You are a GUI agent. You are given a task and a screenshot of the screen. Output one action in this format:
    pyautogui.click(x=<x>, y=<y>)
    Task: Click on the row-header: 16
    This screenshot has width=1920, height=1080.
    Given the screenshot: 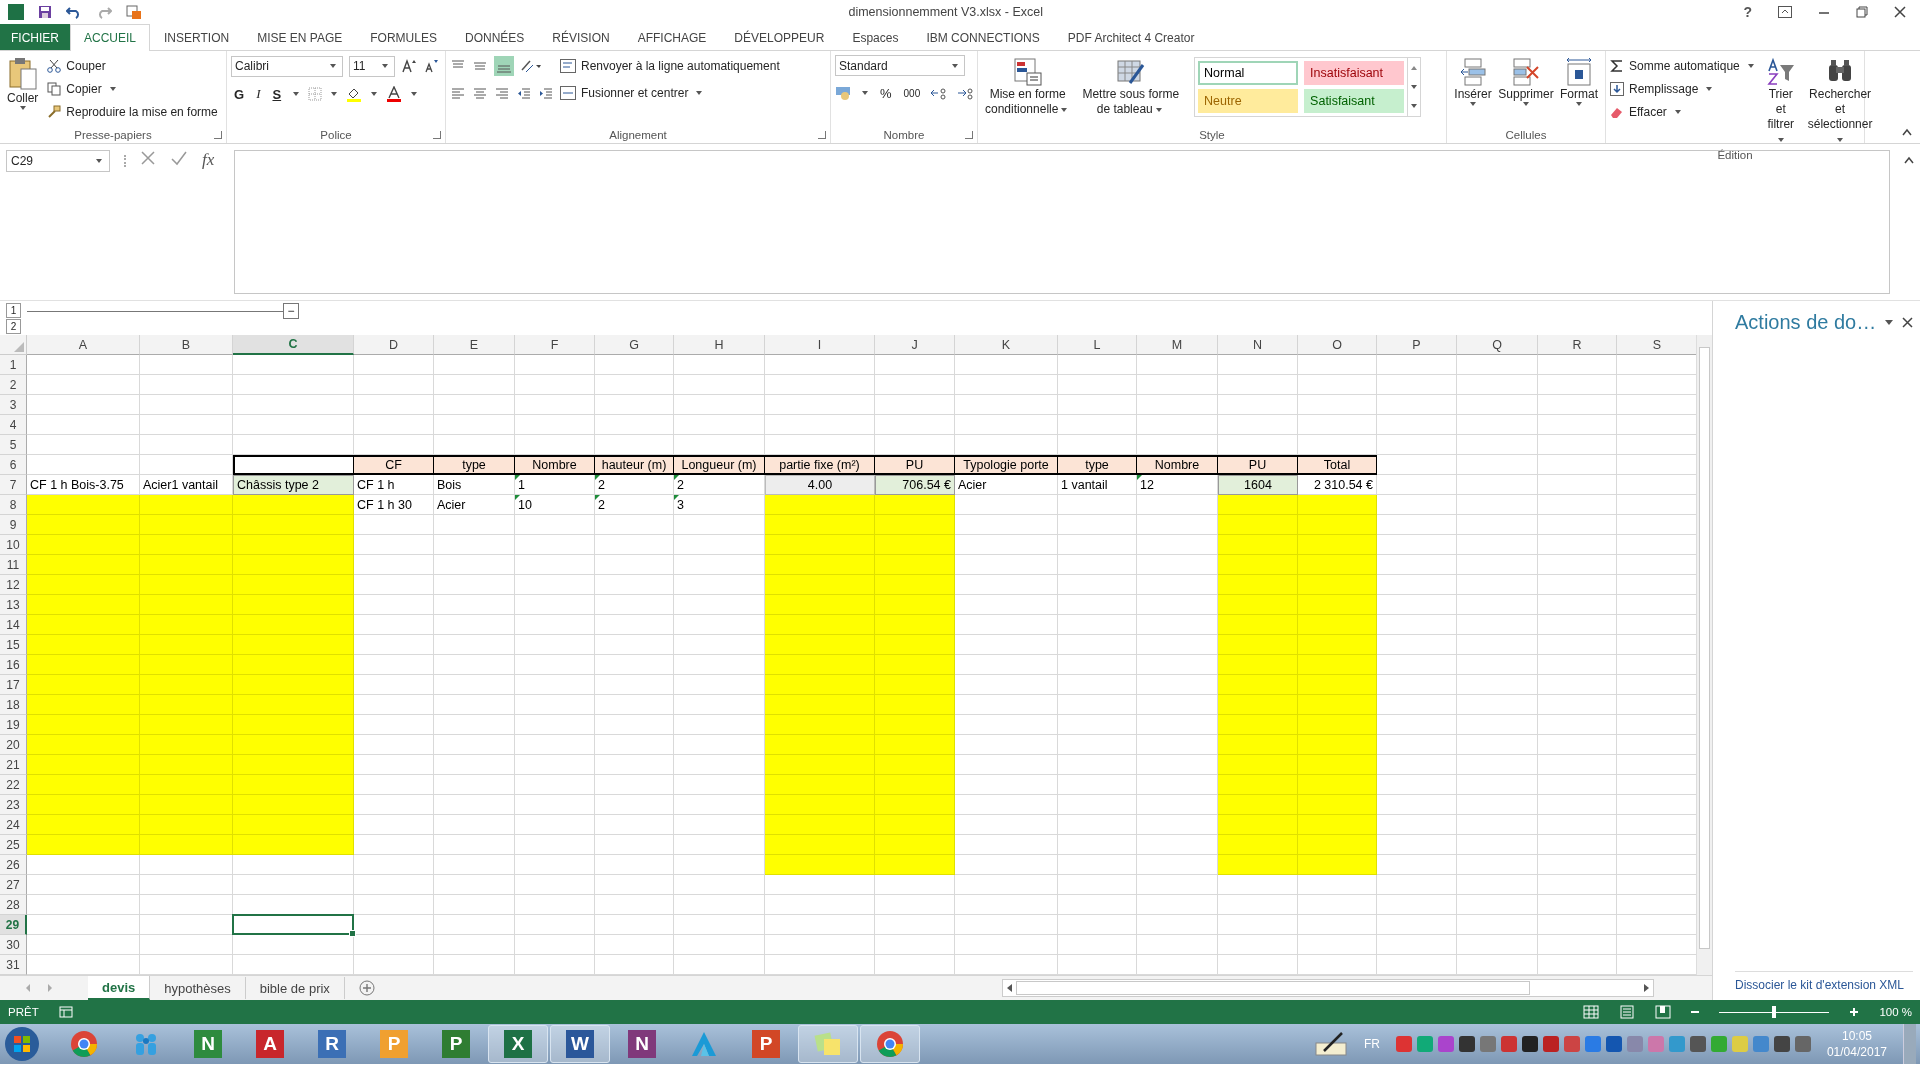 What is the action you would take?
    pyautogui.click(x=13, y=665)
    